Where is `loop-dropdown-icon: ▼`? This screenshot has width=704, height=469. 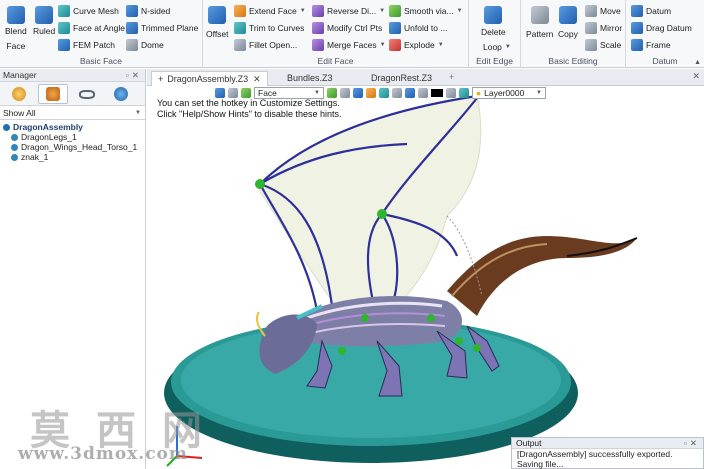
loop-dropdown-icon: ▼ is located at coordinates (508, 47).